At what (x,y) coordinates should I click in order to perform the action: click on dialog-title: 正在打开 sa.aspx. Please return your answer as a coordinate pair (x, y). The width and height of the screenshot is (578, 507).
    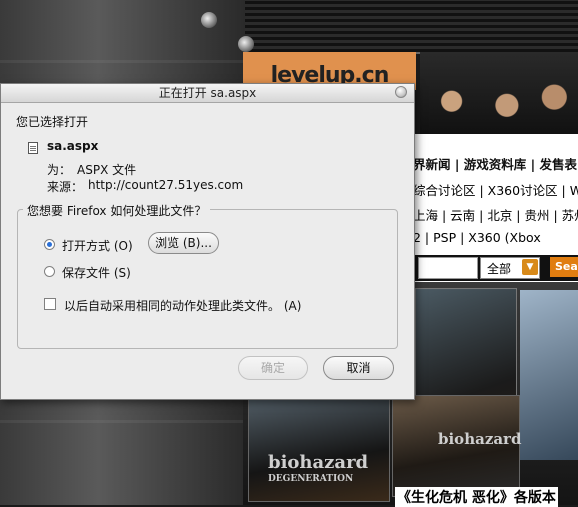
    Looking at the image, I should click on (207, 93).